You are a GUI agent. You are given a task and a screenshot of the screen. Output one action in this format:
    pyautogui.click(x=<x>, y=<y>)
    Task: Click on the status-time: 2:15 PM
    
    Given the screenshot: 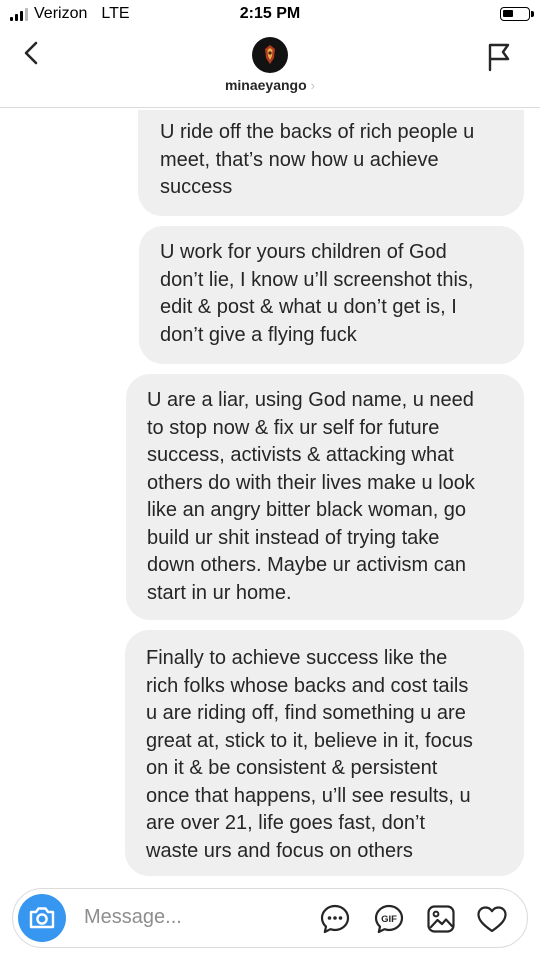 What is the action you would take?
    pyautogui.click(x=270, y=13)
    